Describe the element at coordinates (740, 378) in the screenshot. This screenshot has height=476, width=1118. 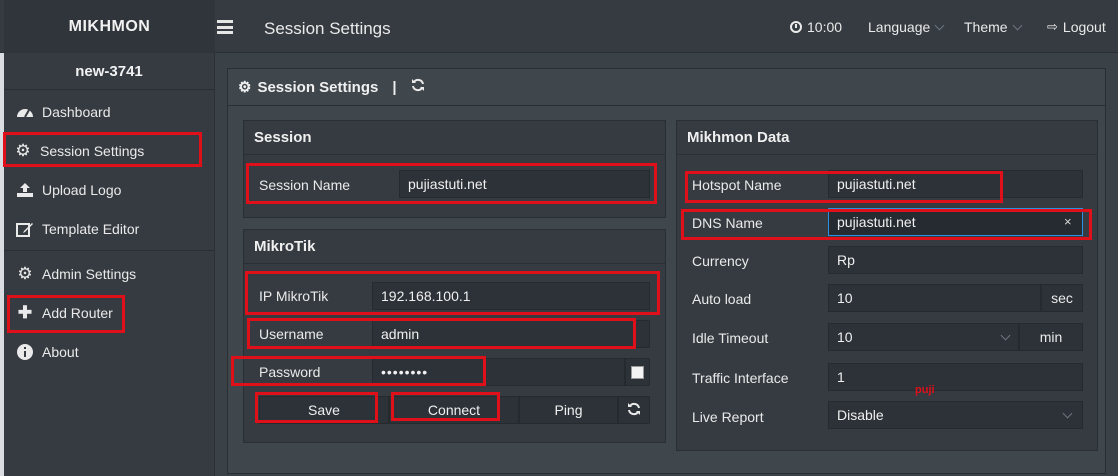
I see `traffic-interface-label: Traffic Interface` at that location.